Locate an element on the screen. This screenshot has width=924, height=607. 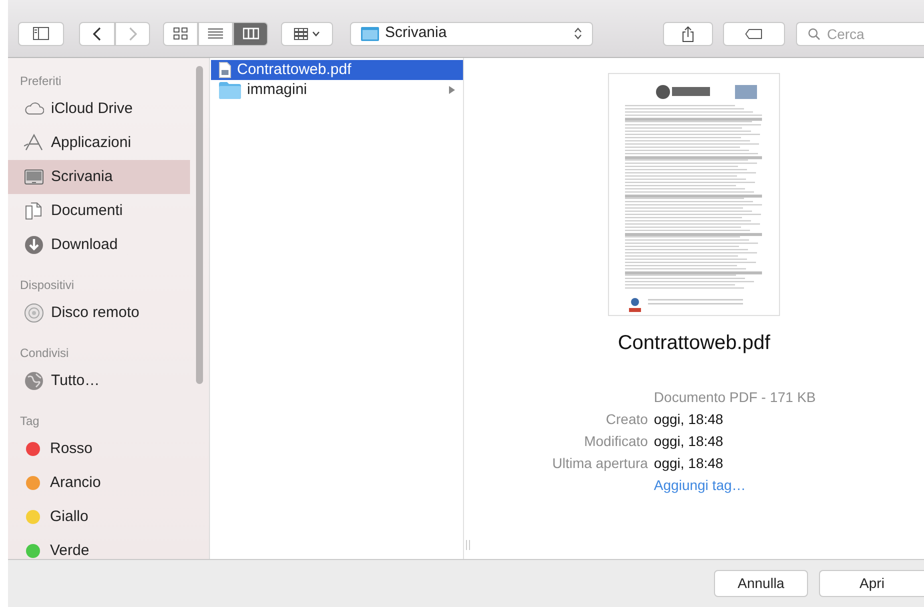
section-header: Preferiti is located at coordinates (40, 81).